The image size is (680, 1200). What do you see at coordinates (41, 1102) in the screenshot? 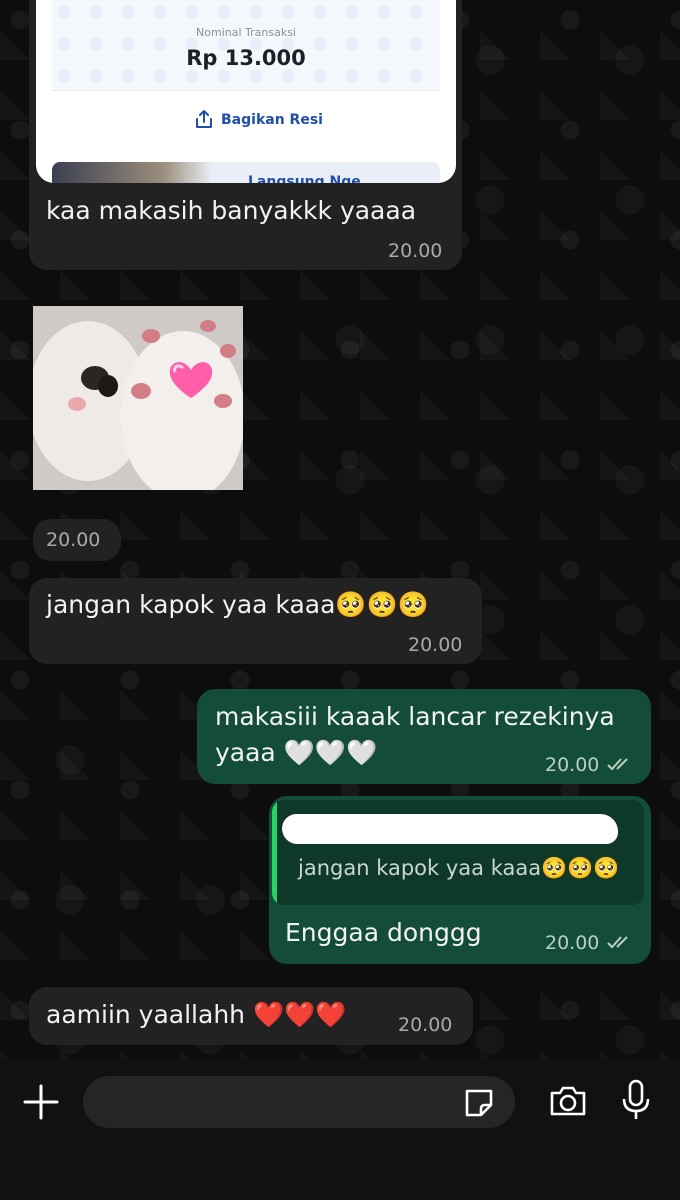
I see `plus-icon` at bounding box center [41, 1102].